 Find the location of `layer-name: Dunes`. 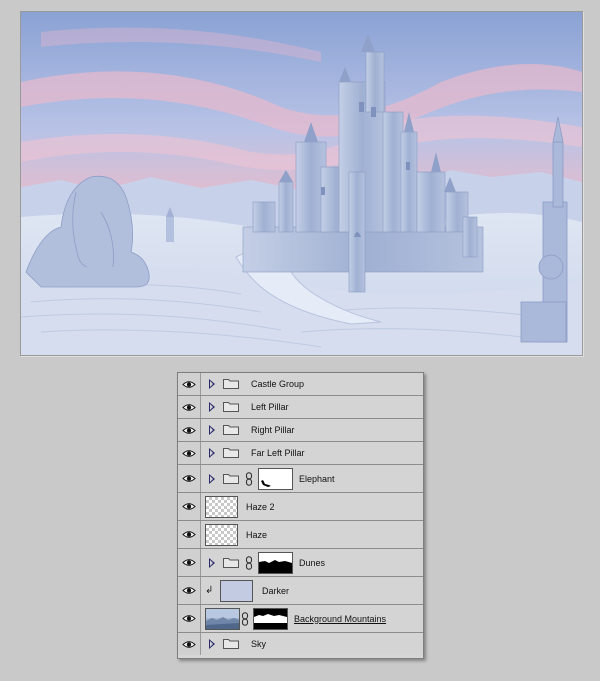

layer-name: Dunes is located at coordinates (312, 562).